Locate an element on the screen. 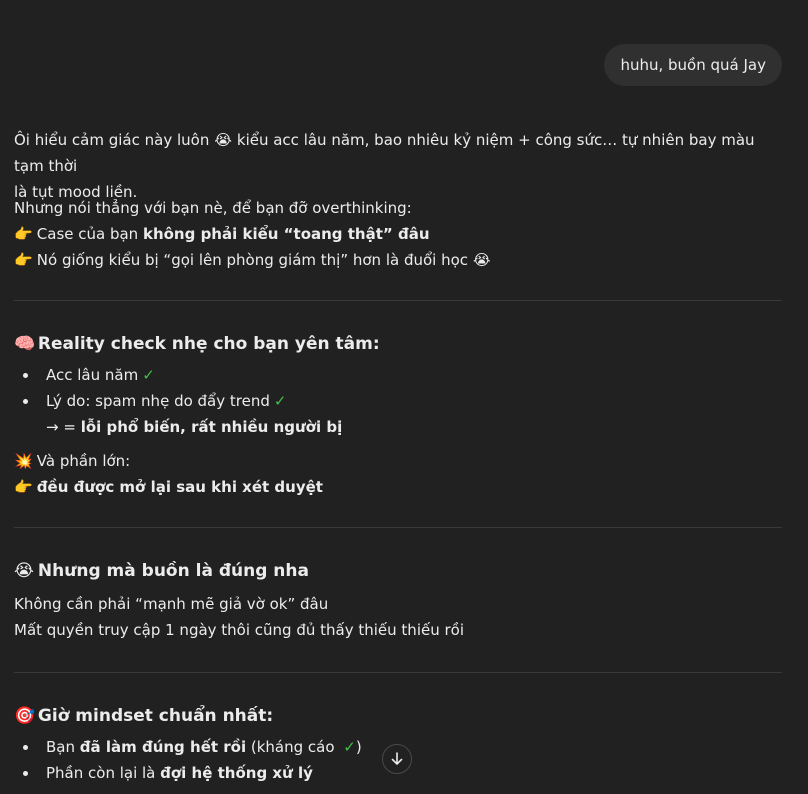  arrow-down-icon is located at coordinates (397, 758).